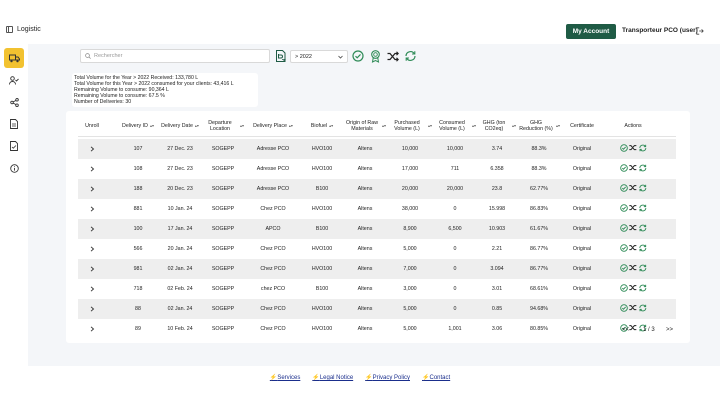  What do you see at coordinates (536, 126) in the screenshot?
I see `column-header-label: GHG Reduction (%)` at bounding box center [536, 126].